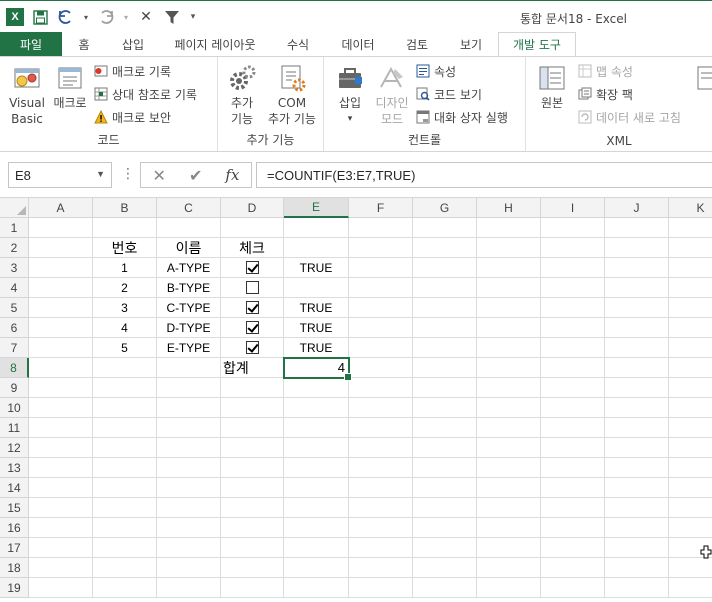  What do you see at coordinates (316, 288) in the screenshot?
I see `cell-e4` at bounding box center [316, 288].